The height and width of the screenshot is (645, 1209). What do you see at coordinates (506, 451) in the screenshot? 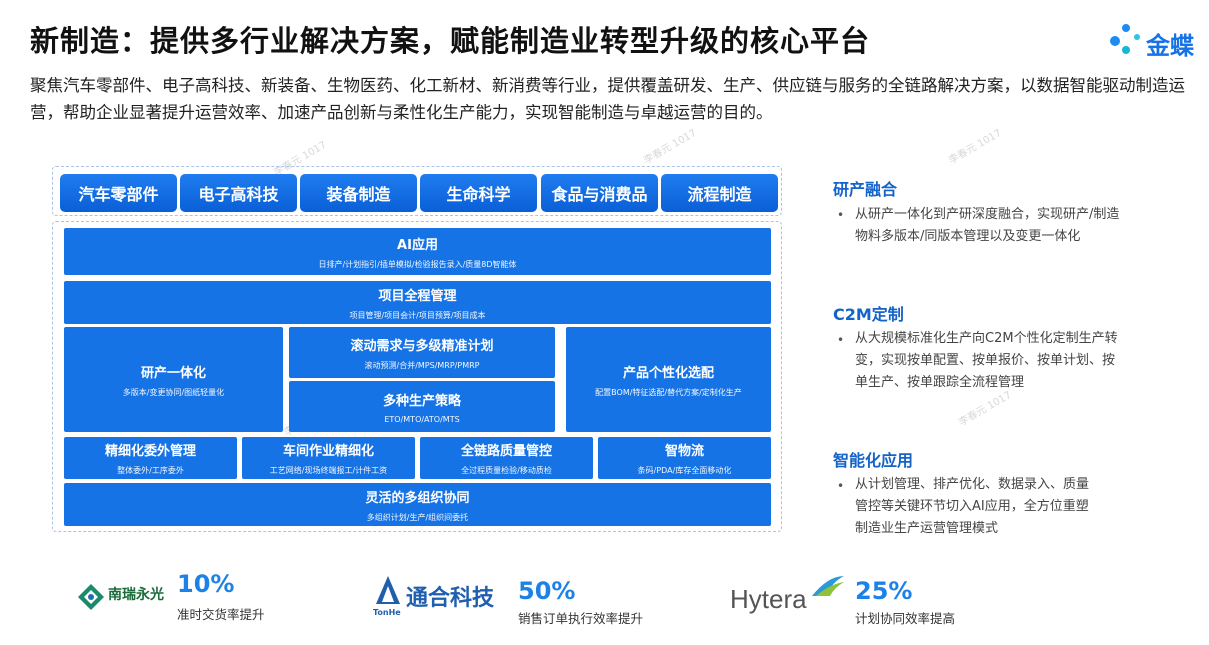
I see `module-title: 全链路质量管控` at bounding box center [506, 451].